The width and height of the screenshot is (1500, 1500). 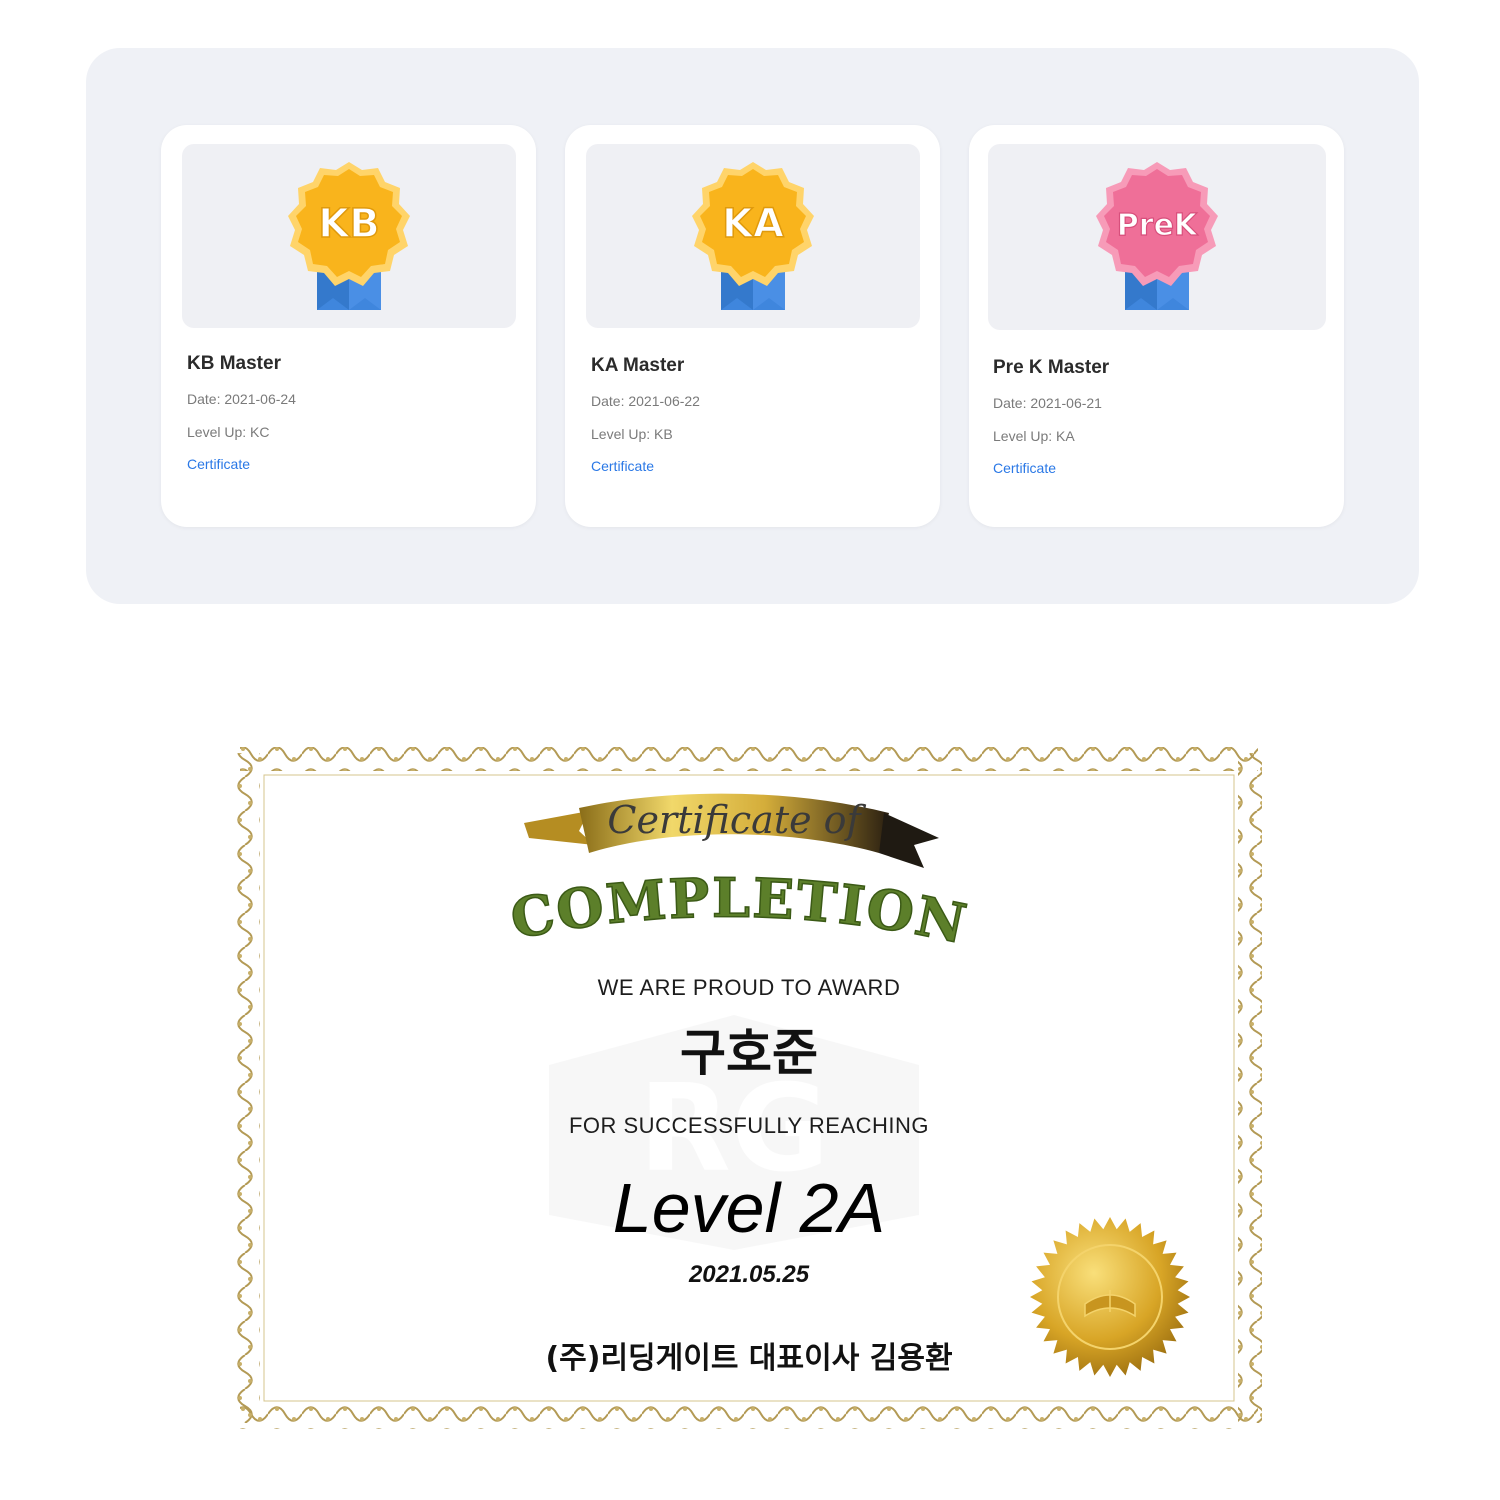 What do you see at coordinates (234, 363) in the screenshot?
I see `card-title: KB Master` at bounding box center [234, 363].